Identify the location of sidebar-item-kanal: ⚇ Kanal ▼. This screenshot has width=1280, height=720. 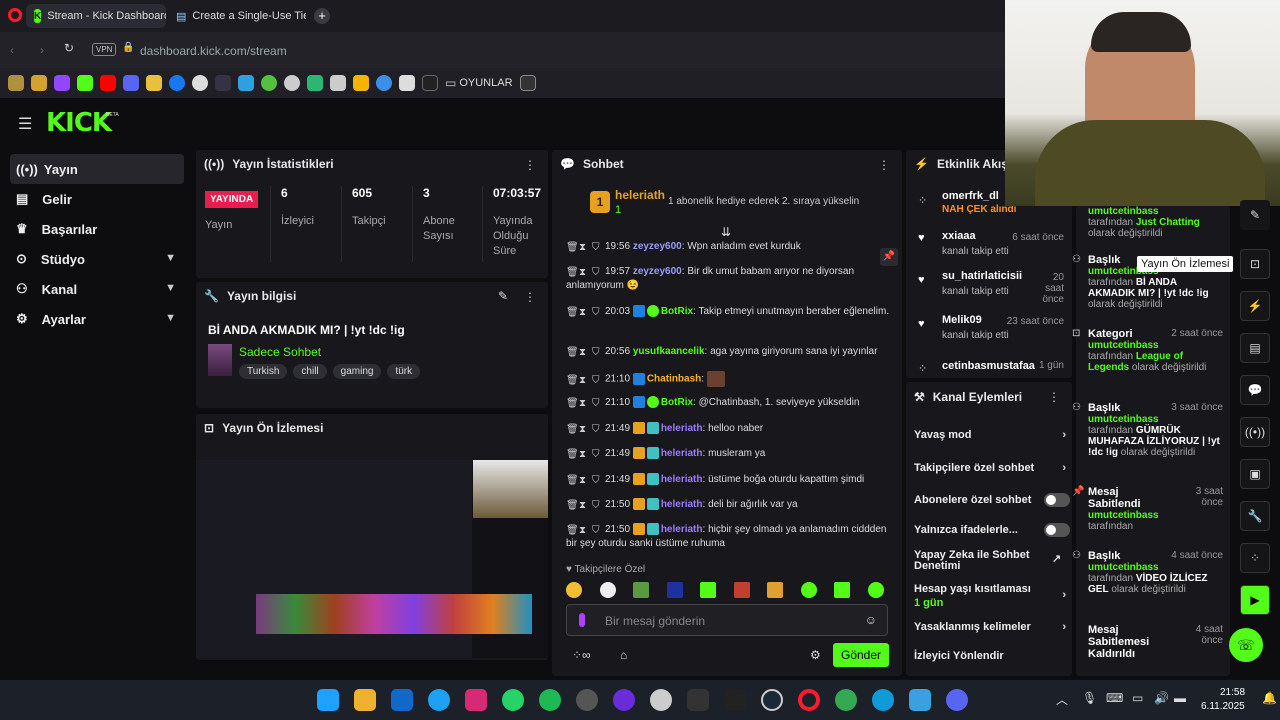
(97, 289).